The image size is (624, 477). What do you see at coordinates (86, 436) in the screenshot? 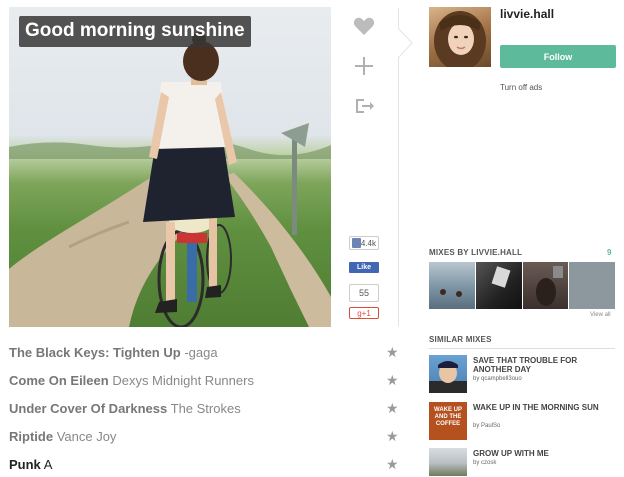
I see `track-artist: Vance Joy` at bounding box center [86, 436].